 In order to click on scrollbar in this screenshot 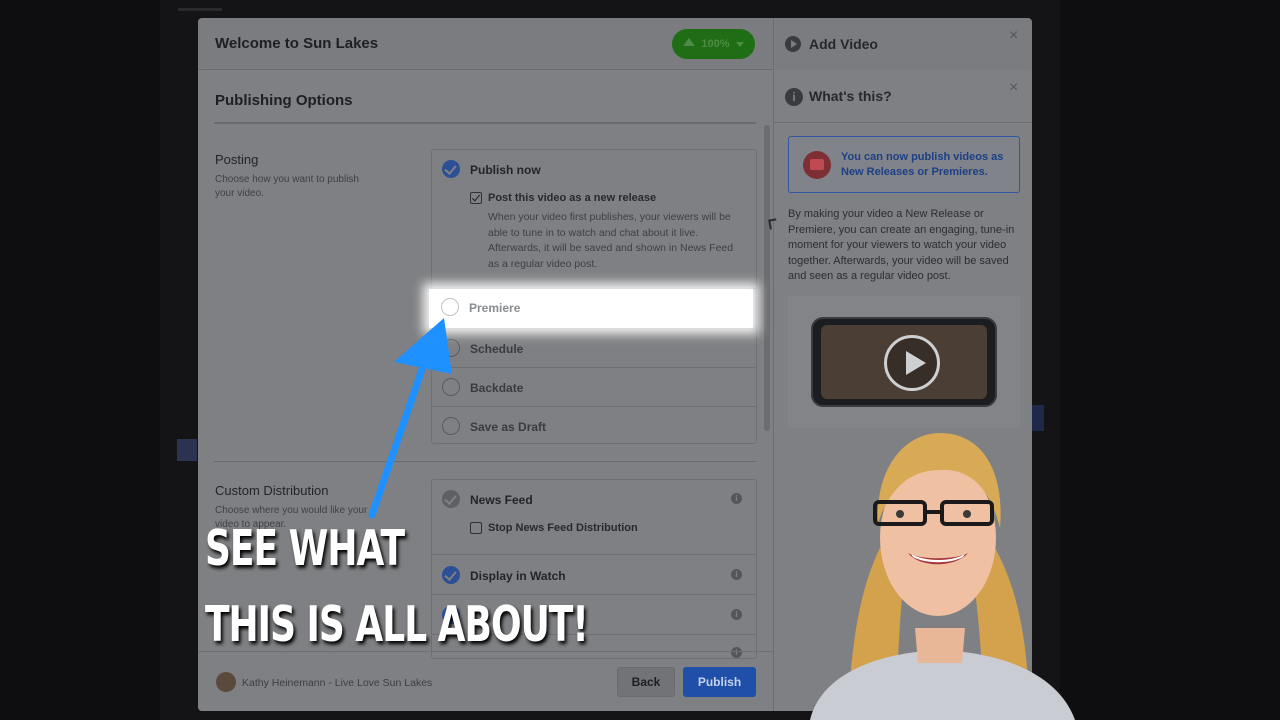, I will do `click(767, 278)`.